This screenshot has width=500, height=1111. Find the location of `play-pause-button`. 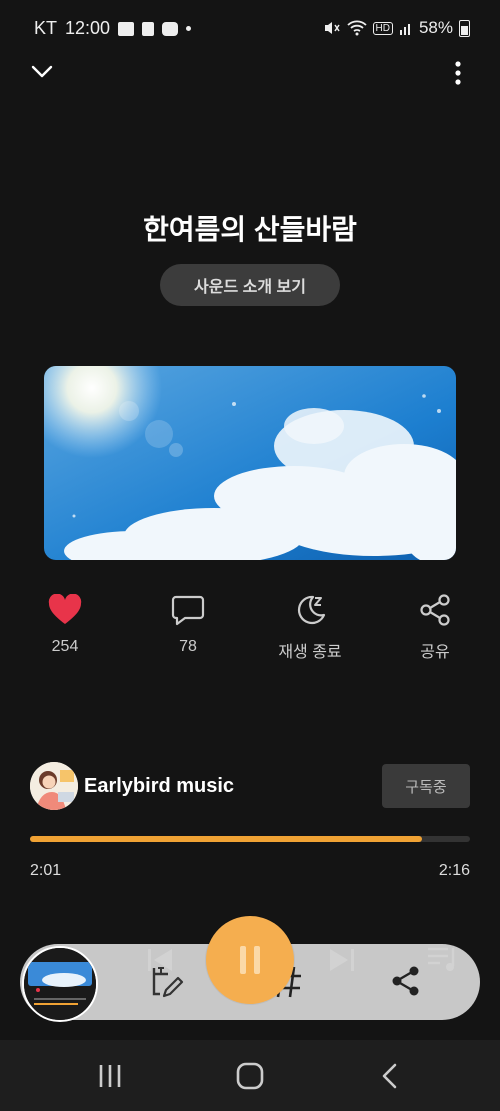

play-pause-button is located at coordinates (250, 960).